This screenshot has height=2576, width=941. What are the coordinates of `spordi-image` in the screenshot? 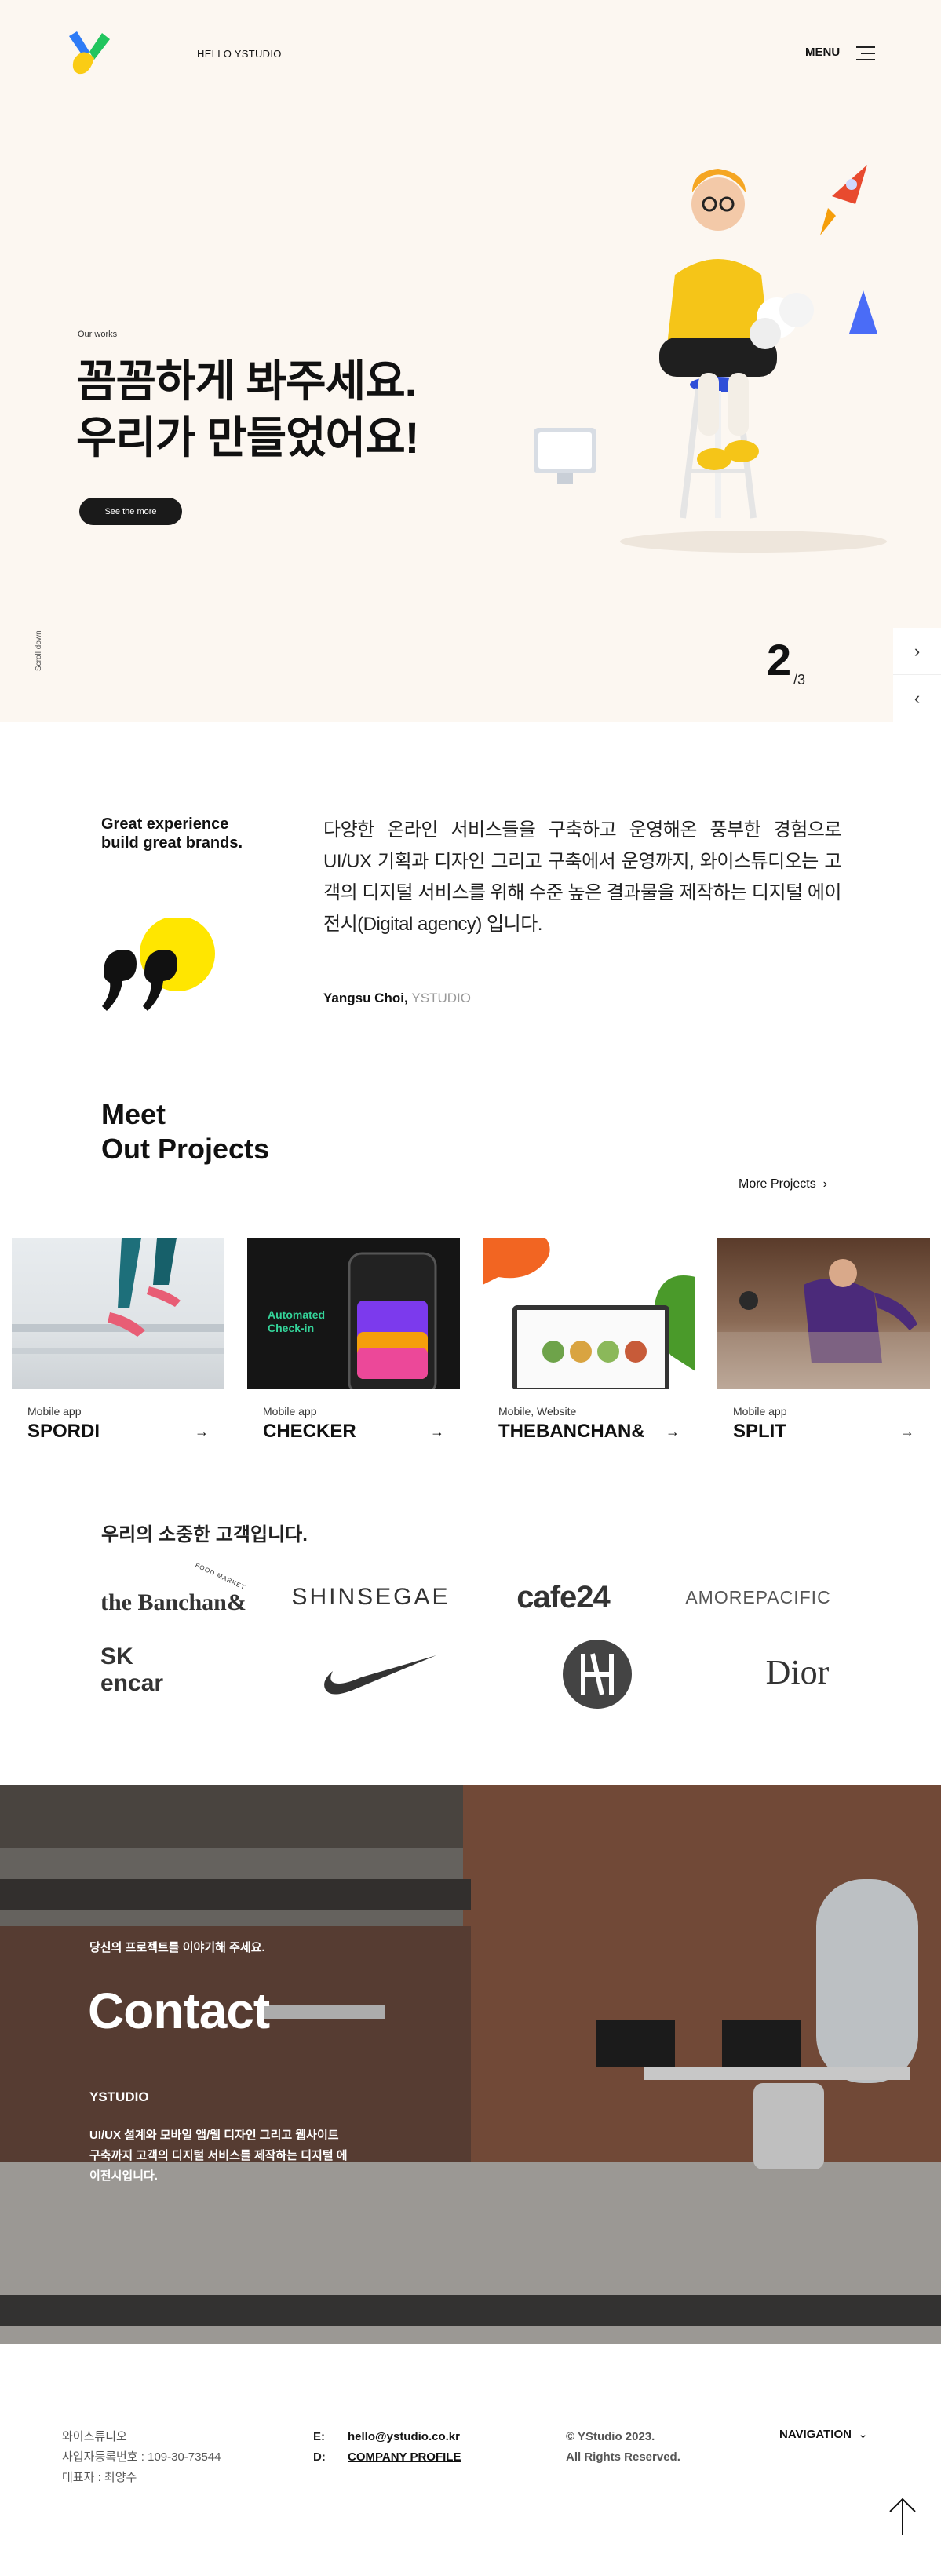 It's located at (118, 1296).